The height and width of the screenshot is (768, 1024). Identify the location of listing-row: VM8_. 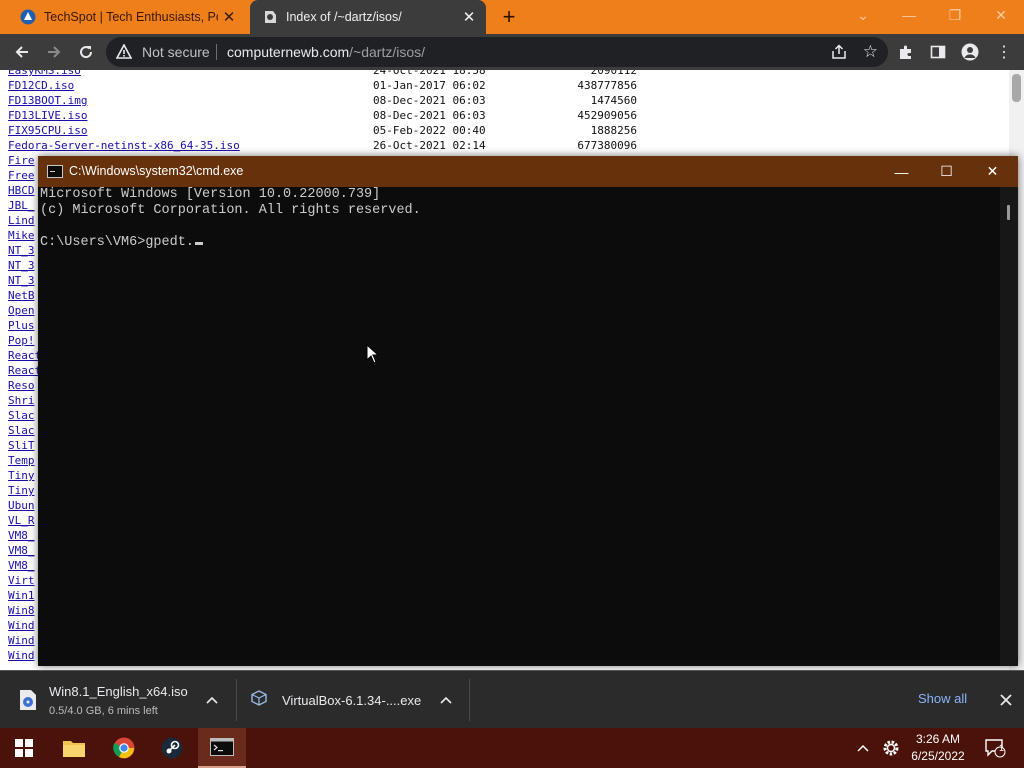
(21, 535).